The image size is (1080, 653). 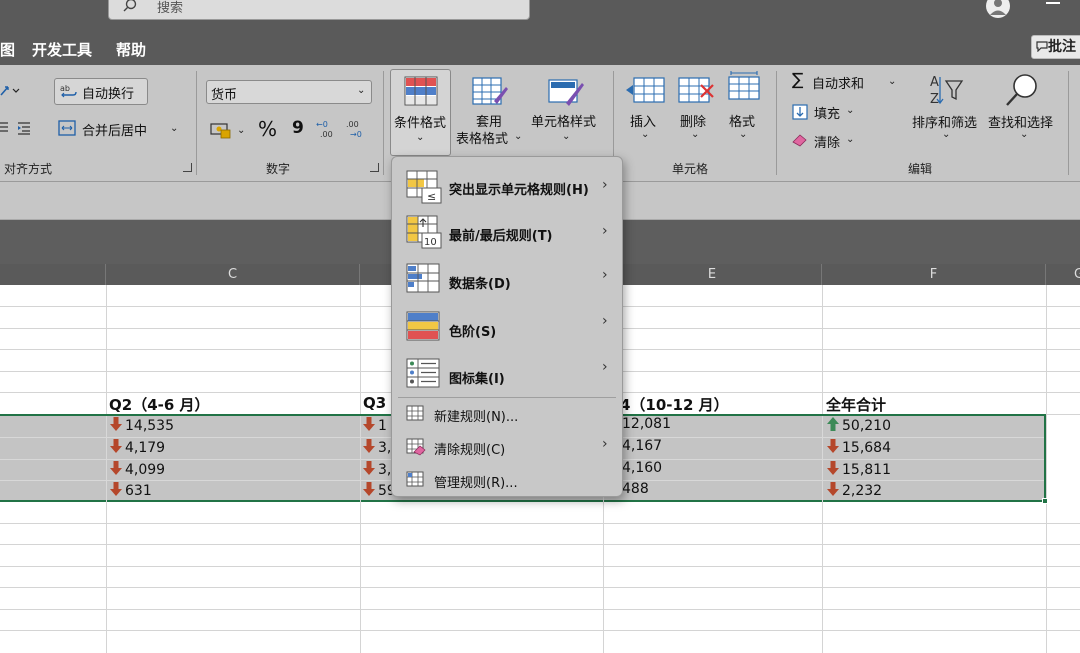 What do you see at coordinates (11, 90) in the screenshot?
I see `orientation-icon` at bounding box center [11, 90].